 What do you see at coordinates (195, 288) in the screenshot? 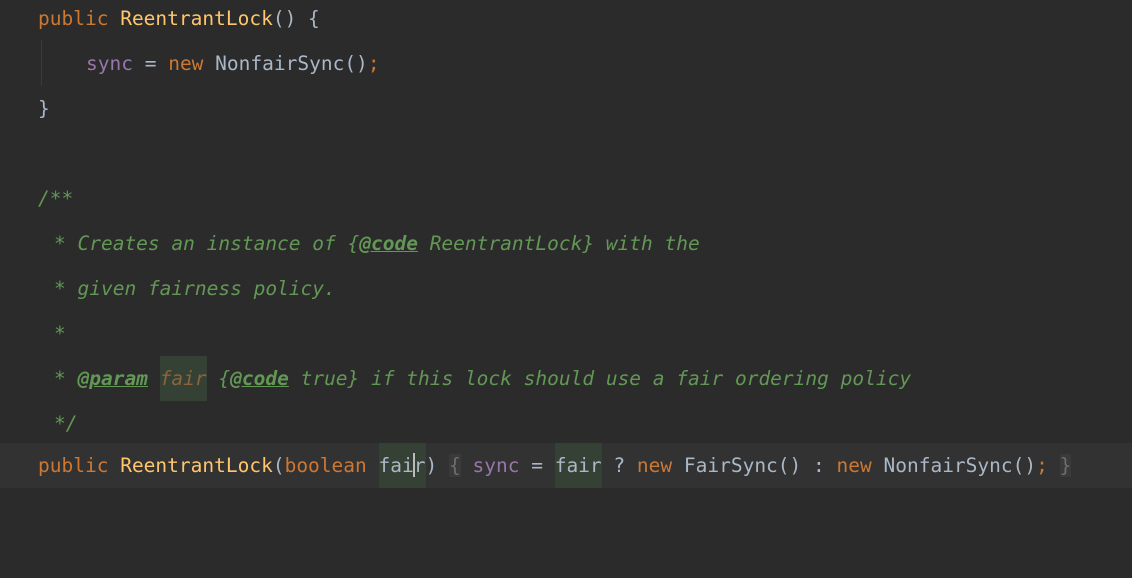
I see `doc-comment: * given fairness policy.` at bounding box center [195, 288].